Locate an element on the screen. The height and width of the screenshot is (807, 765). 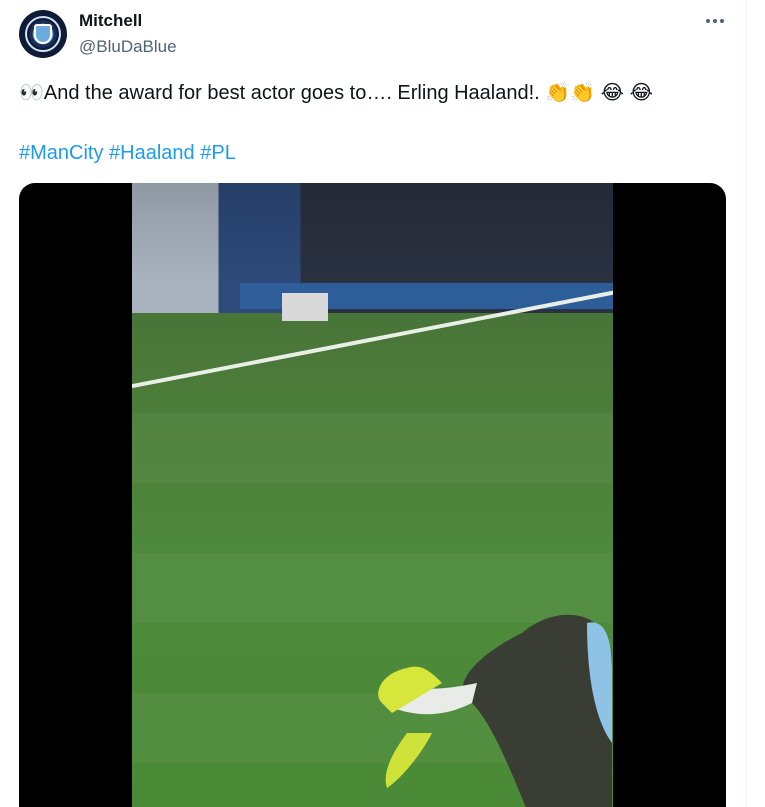
pitch-box is located at coordinates (305, 307).